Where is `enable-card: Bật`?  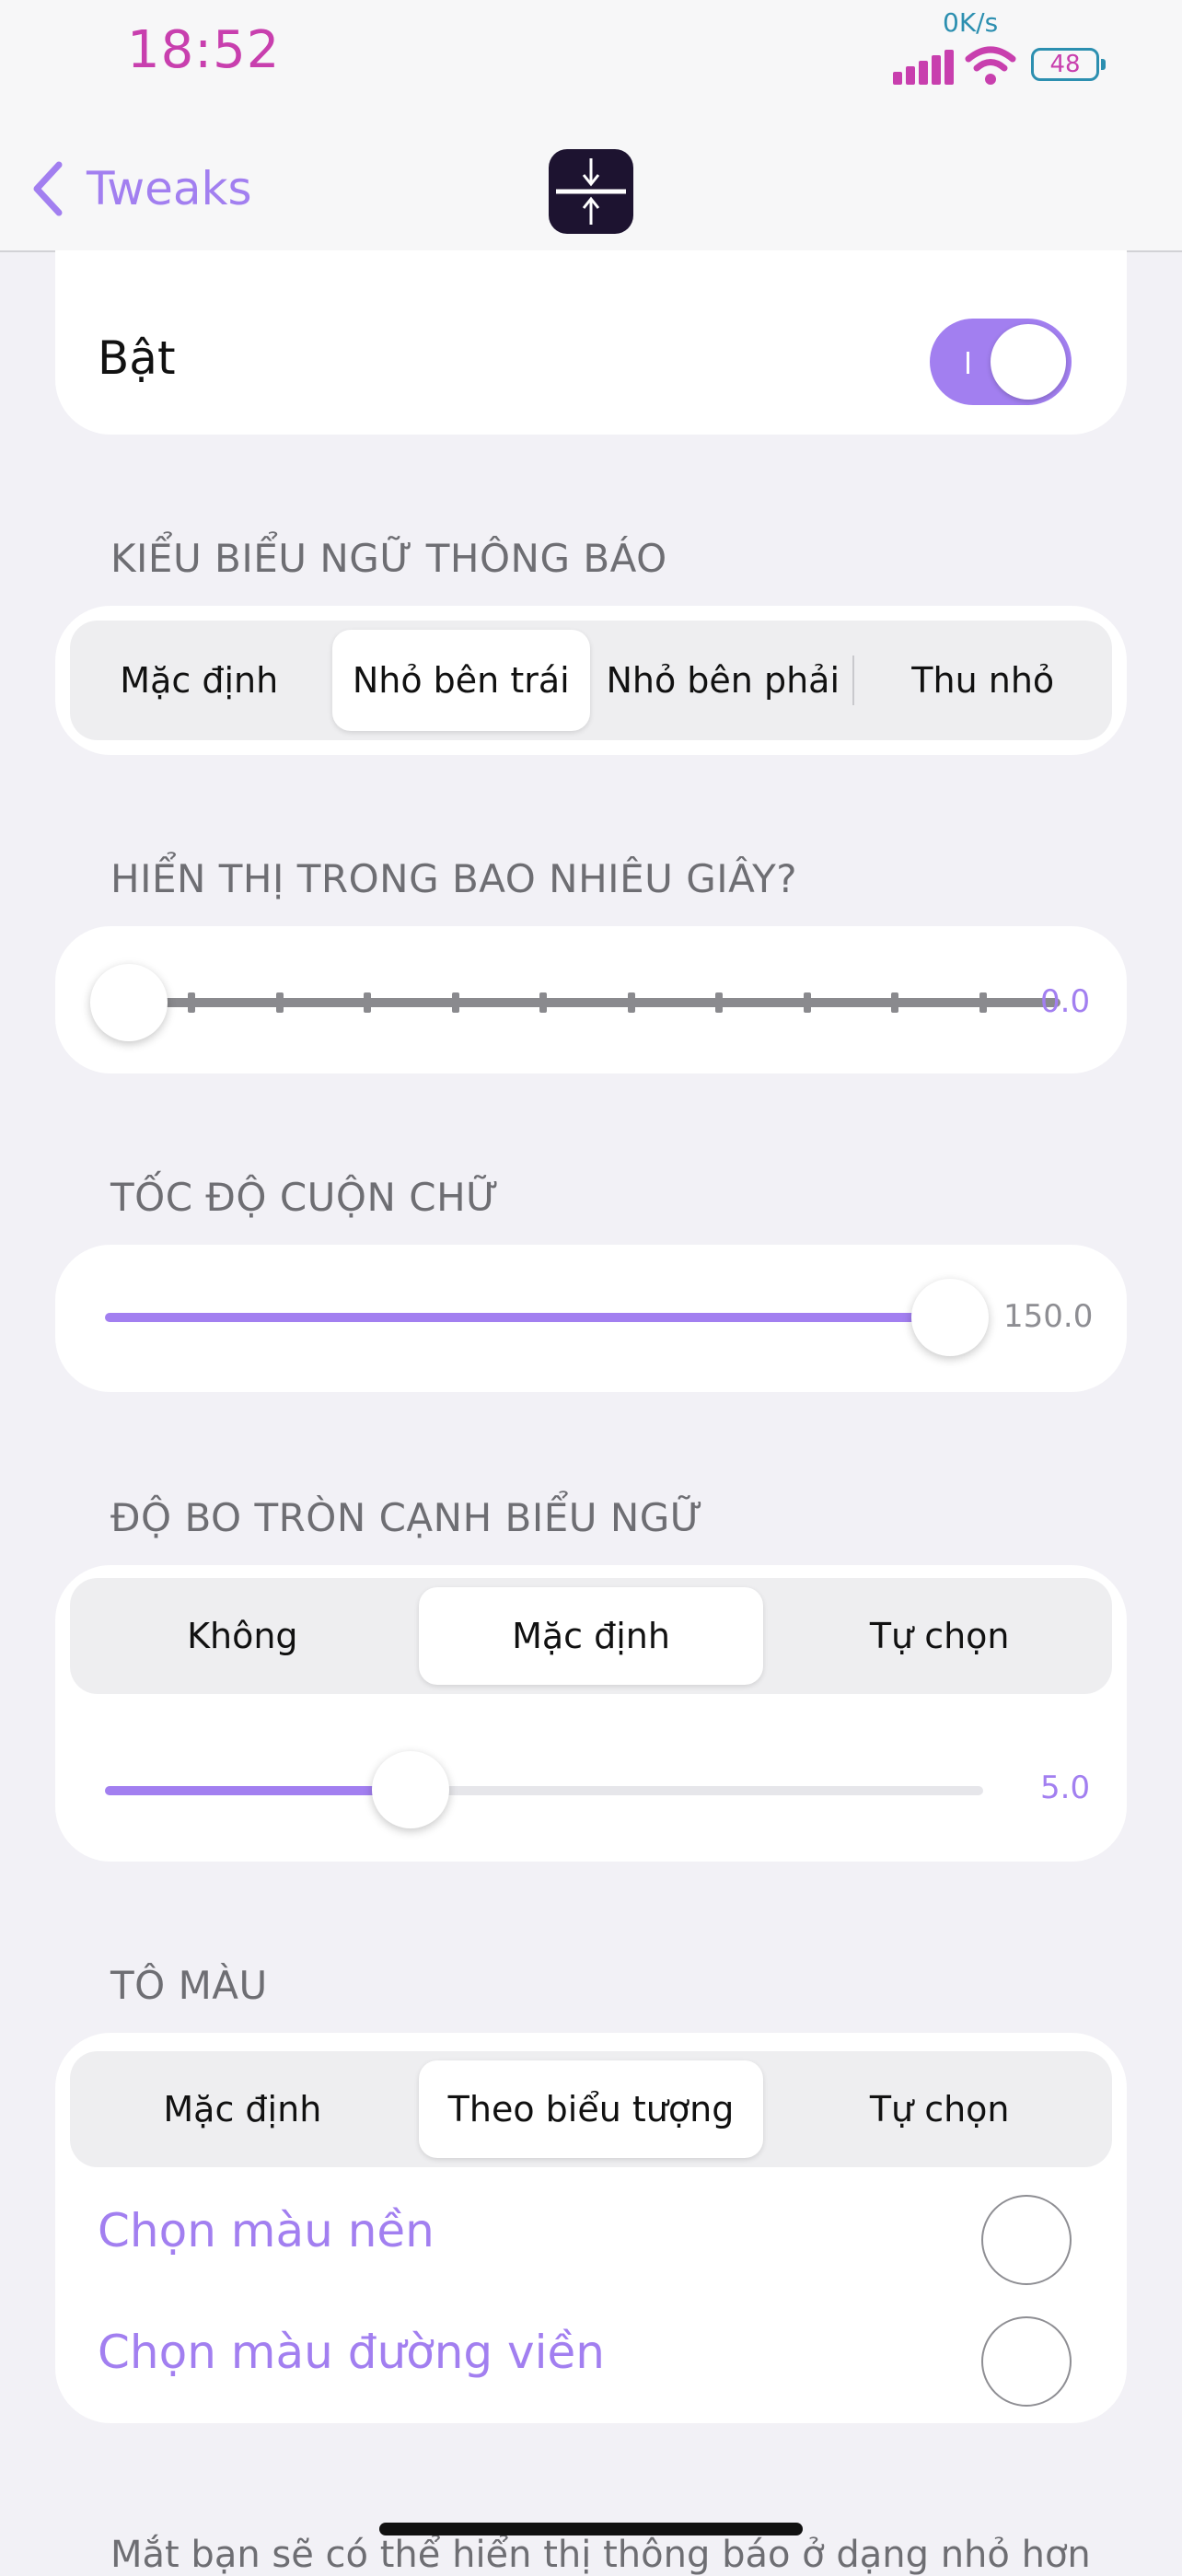
enable-card: Bật is located at coordinates (591, 342).